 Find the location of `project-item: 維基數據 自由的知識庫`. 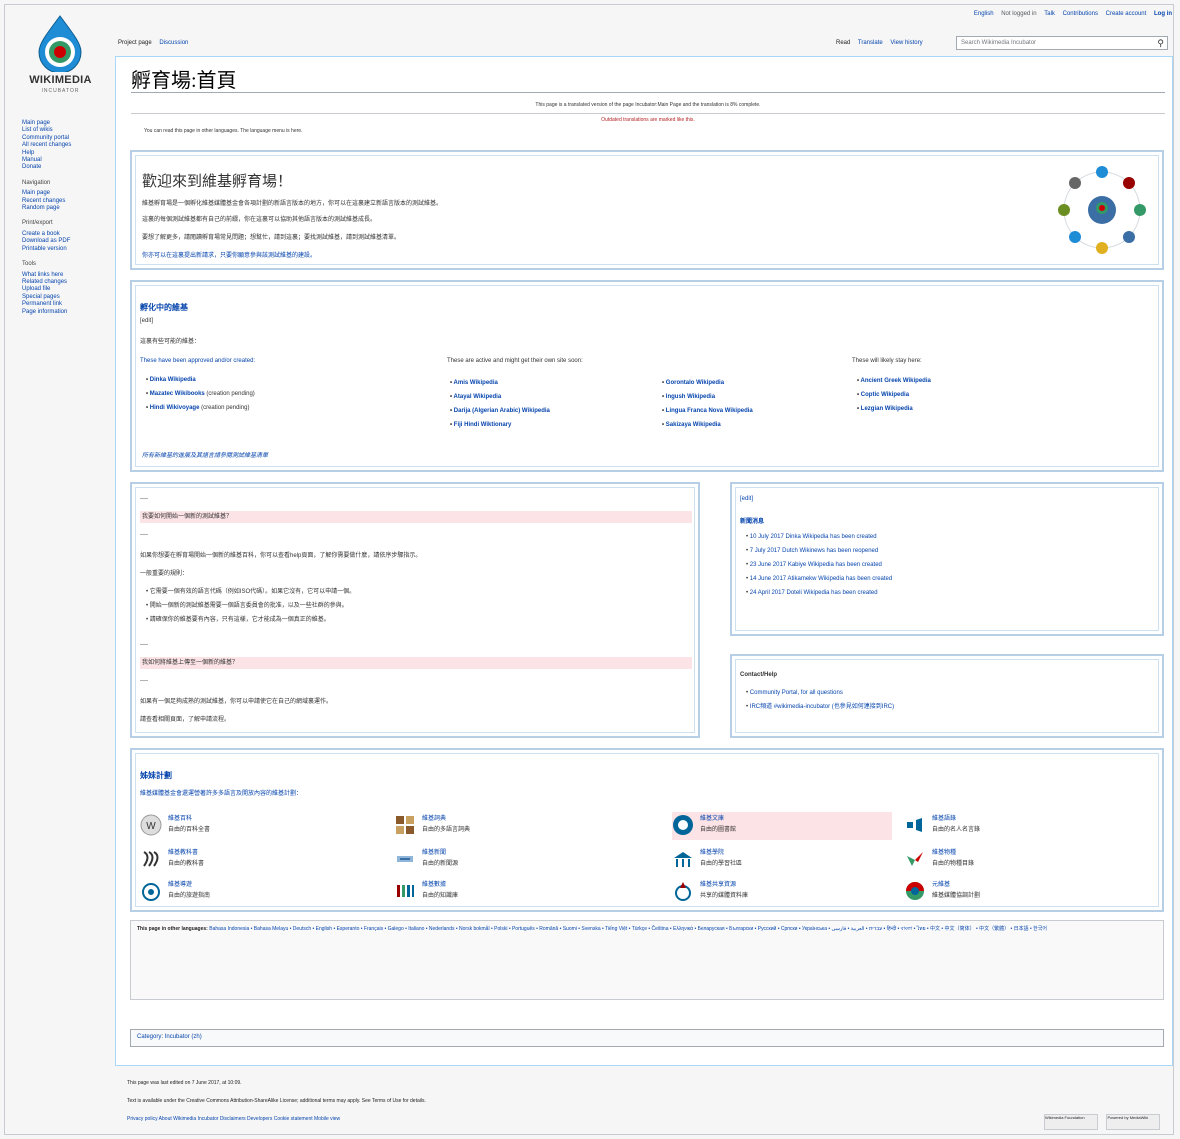

project-item: 維基數據 自由的知識庫 is located at coordinates (504, 892).